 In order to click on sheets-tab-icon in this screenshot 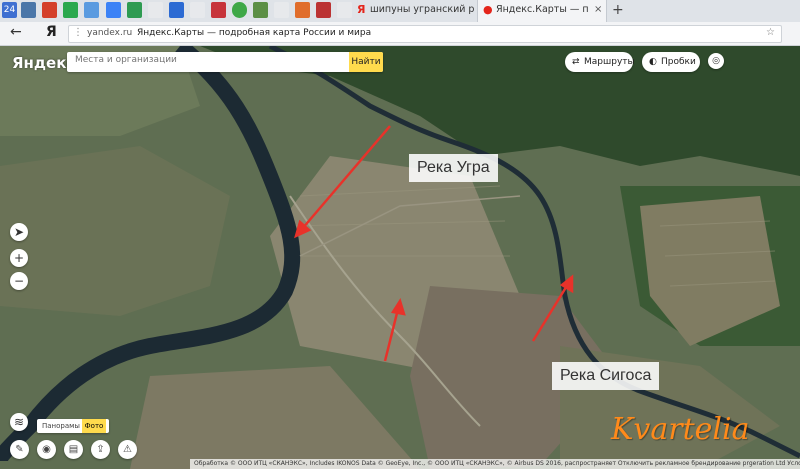, I will do `click(134, 10)`.